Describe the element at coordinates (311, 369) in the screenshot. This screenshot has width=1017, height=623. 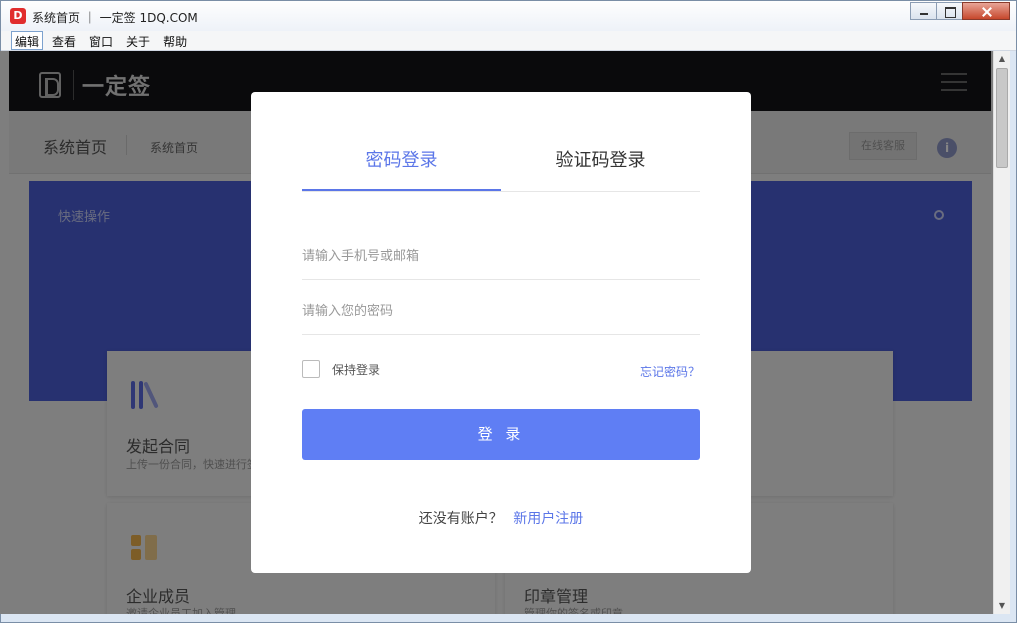
I see `remember-checkbox` at that location.